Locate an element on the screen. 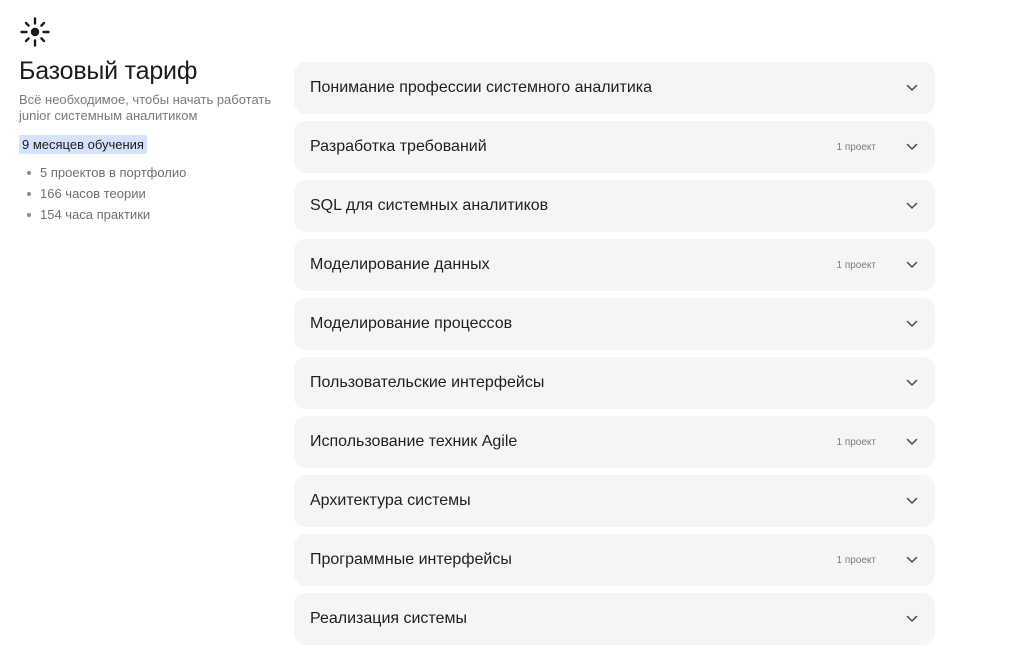 This screenshot has width=1024, height=652. module-title: Разработка требований is located at coordinates (398, 146).